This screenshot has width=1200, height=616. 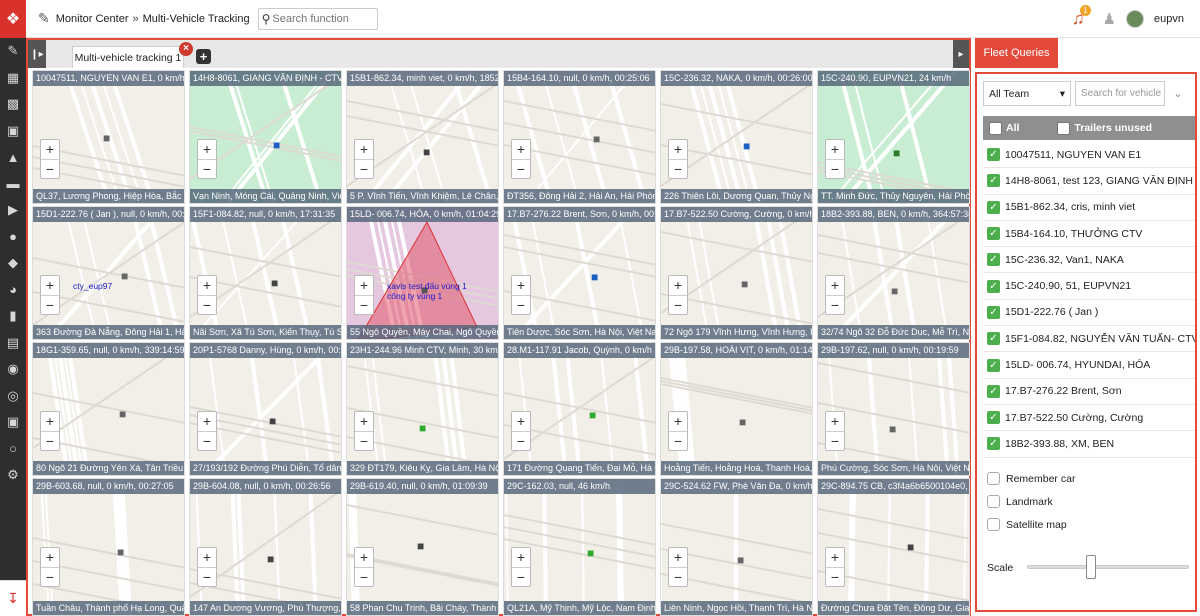 What do you see at coordinates (961, 54) in the screenshot?
I see `collapse-right-icon: ▸` at bounding box center [961, 54].